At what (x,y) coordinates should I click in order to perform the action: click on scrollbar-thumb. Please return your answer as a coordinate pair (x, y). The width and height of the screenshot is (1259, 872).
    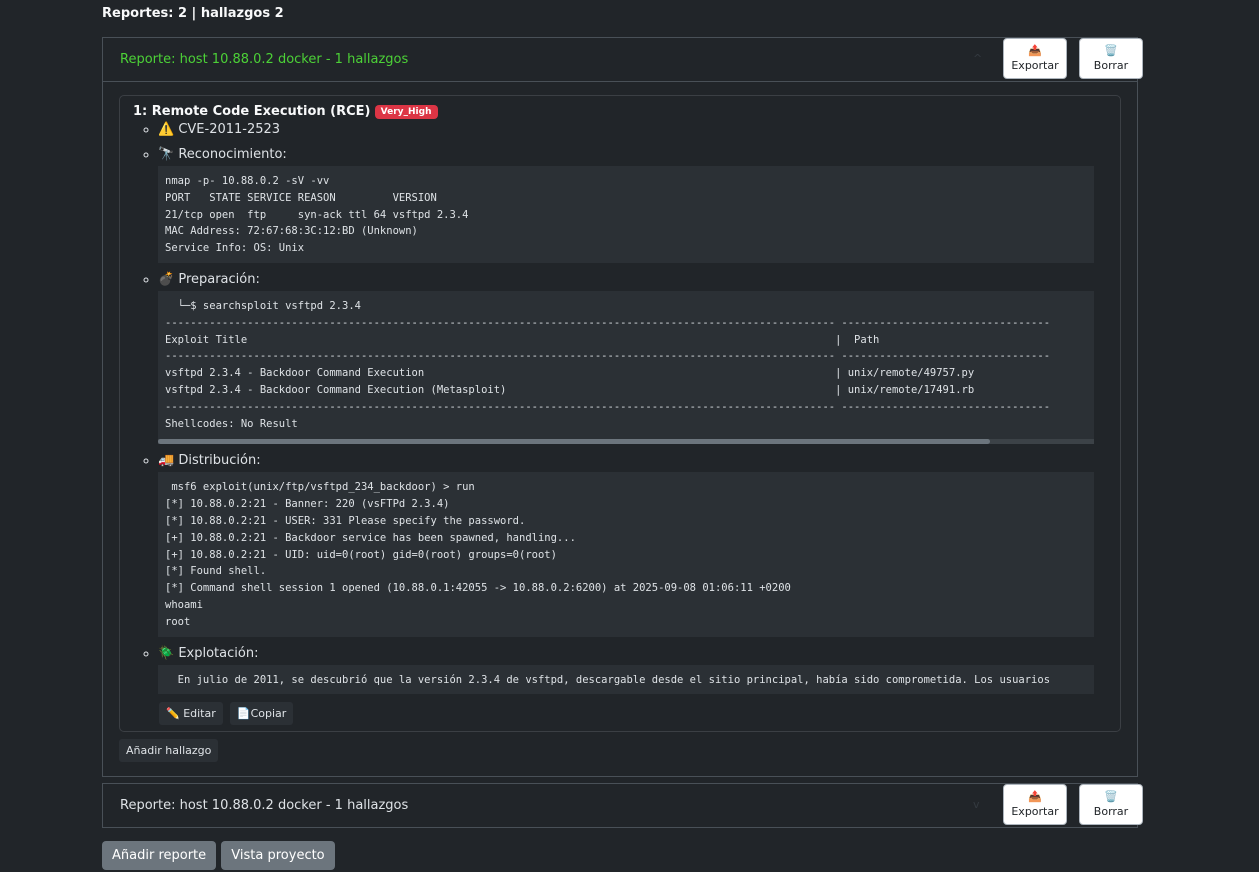
    Looking at the image, I should click on (574, 442).